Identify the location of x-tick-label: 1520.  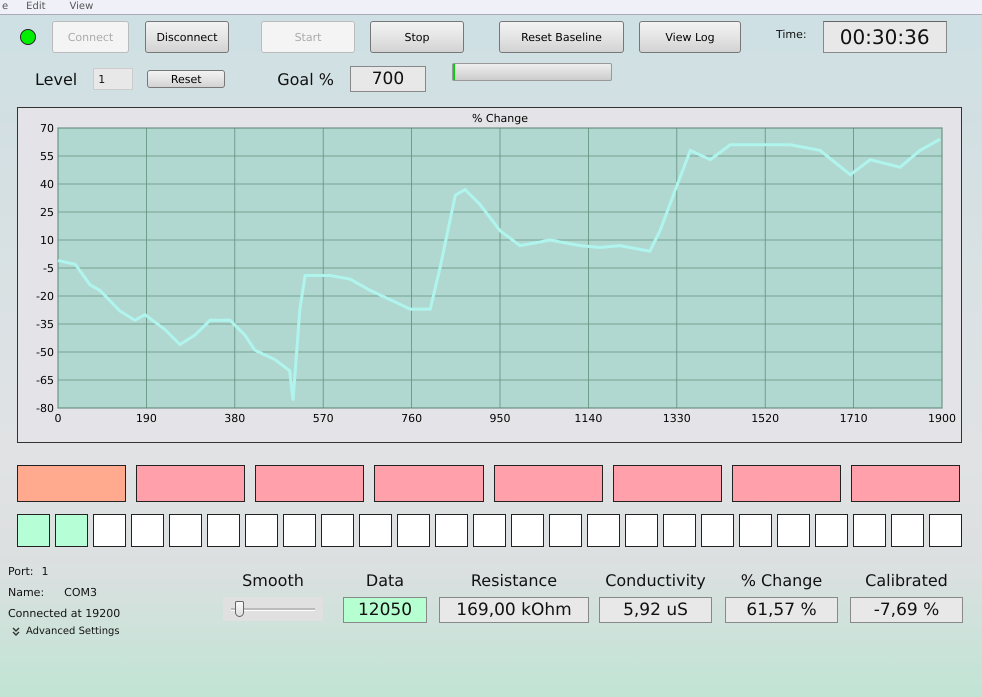
(765, 418).